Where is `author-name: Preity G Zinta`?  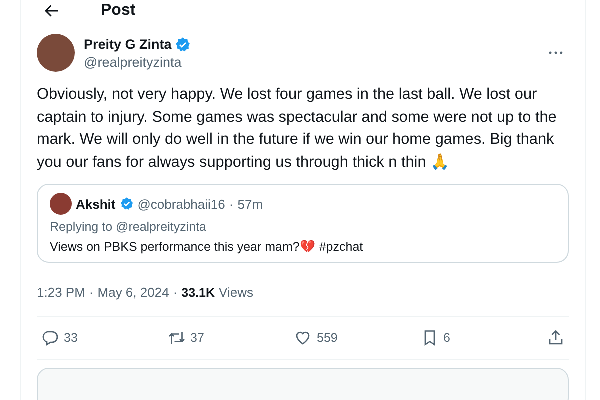
author-name: Preity G Zinta is located at coordinates (128, 44).